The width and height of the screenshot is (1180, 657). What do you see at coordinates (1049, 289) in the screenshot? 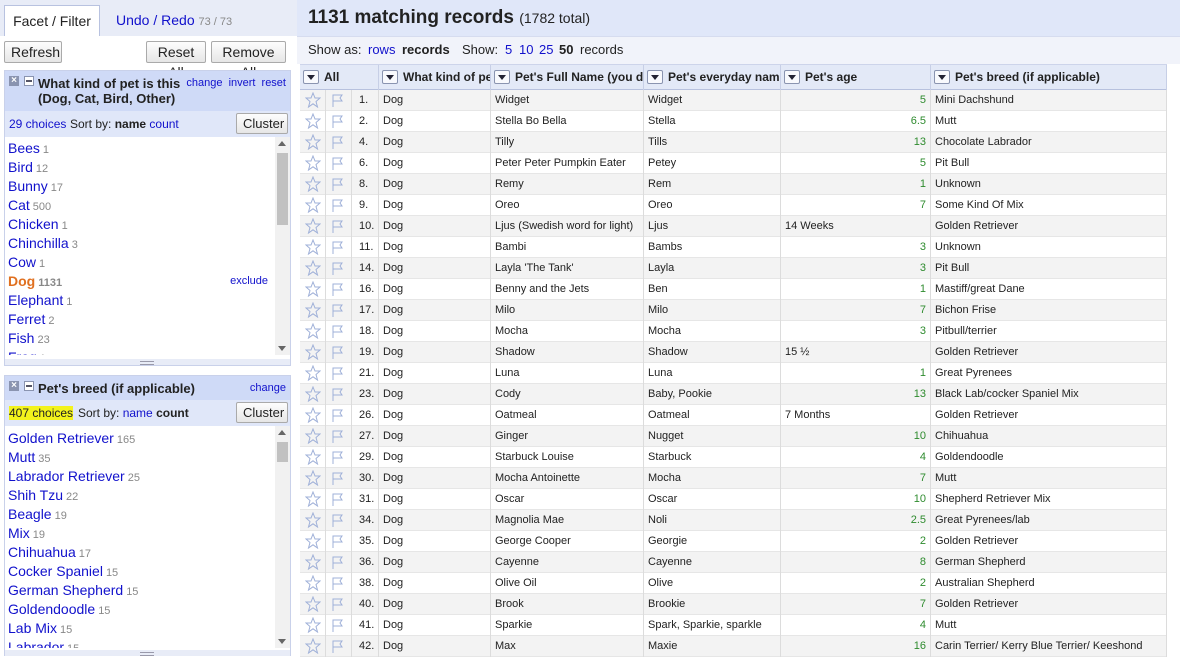
I see `breed-cell: Mastiff/great Dane` at bounding box center [1049, 289].